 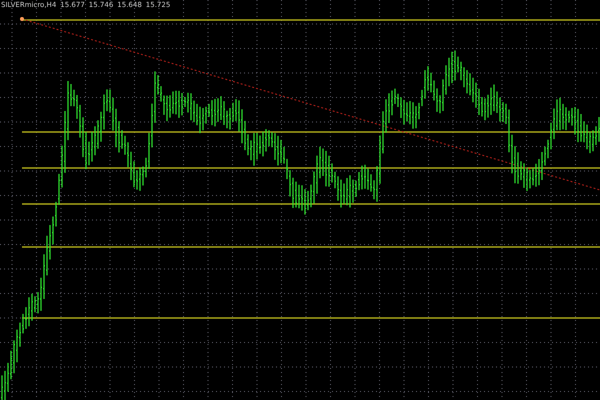 I want to click on anchor-point-icon, so click(x=22, y=19).